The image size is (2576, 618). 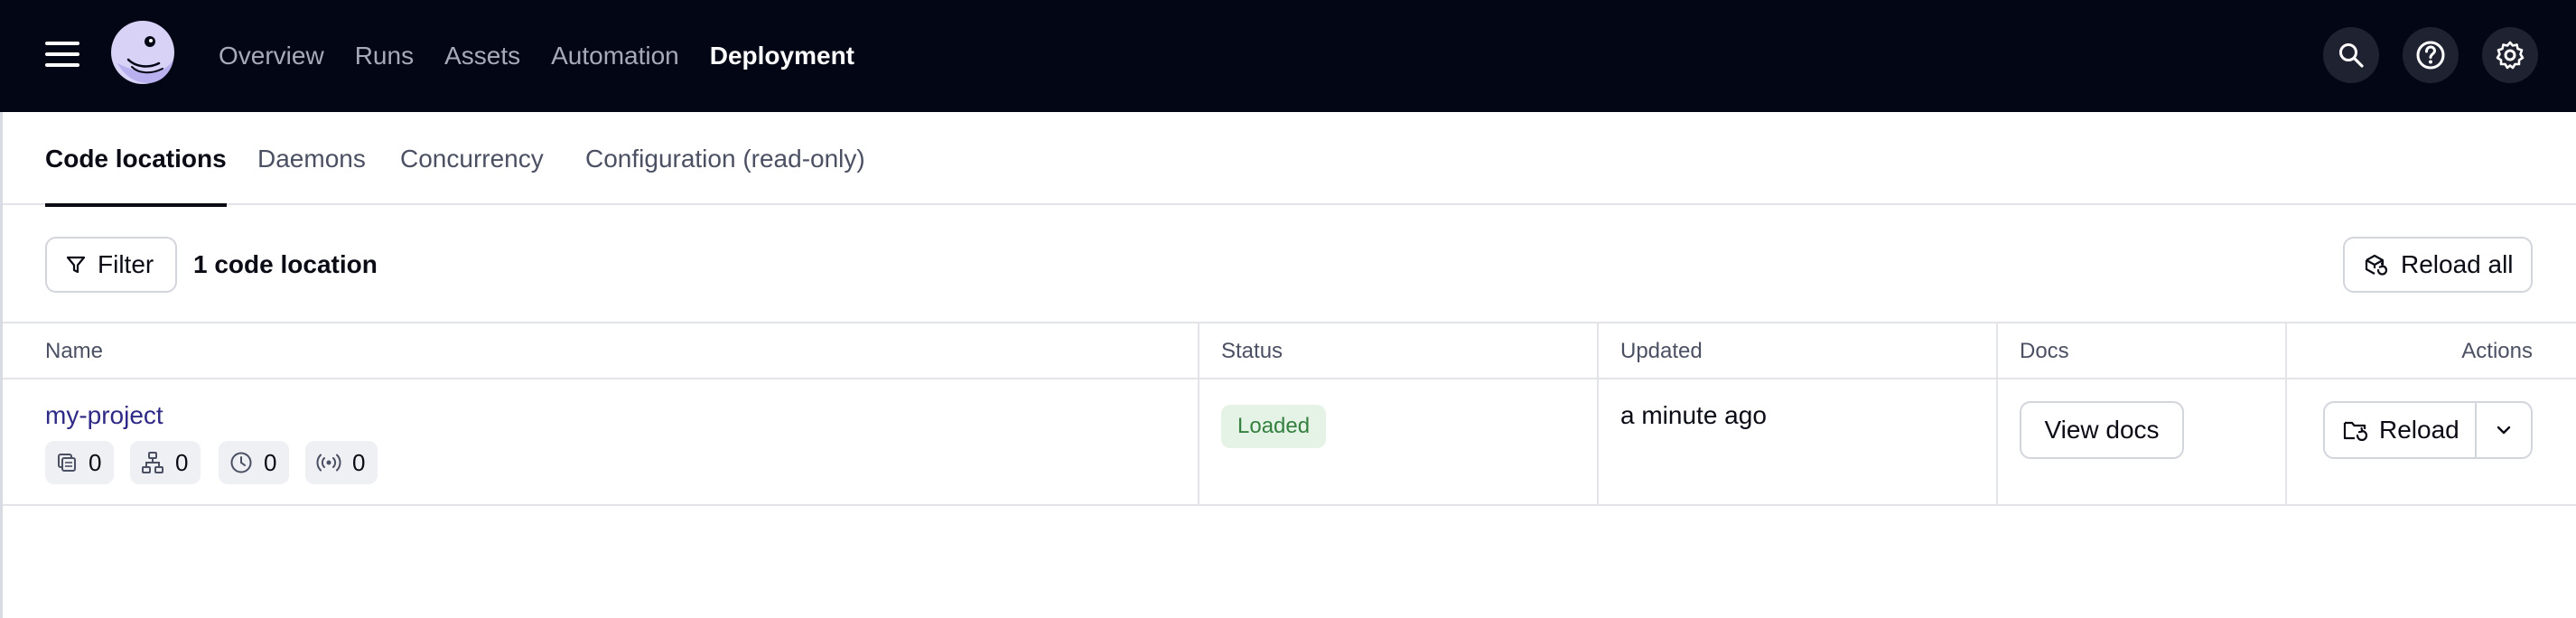 I want to click on filter-button: Filter, so click(x=111, y=265).